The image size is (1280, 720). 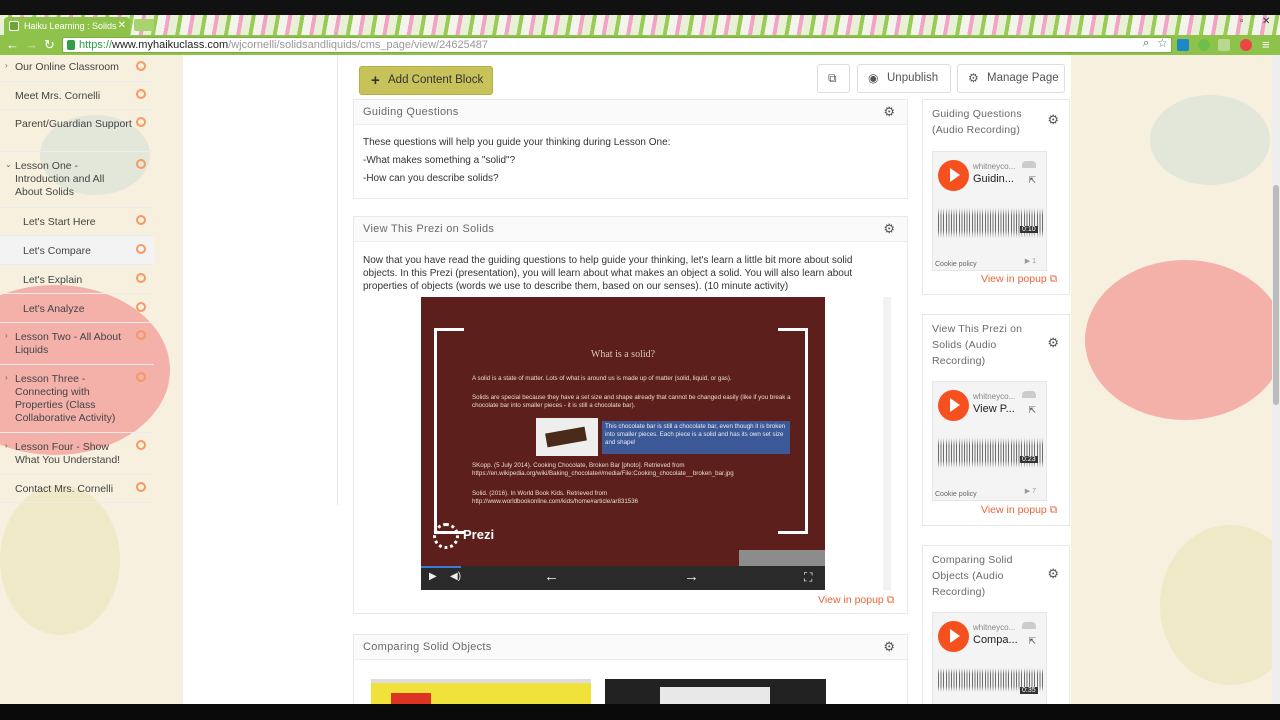 What do you see at coordinates (77, 68) in the screenshot?
I see `sidebar-item-online-classroom: › Our Online Classroom` at bounding box center [77, 68].